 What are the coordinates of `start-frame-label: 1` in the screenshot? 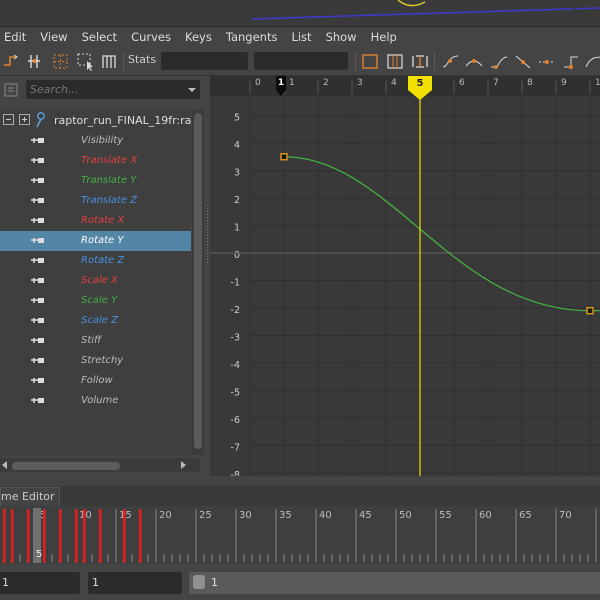 It's located at (281, 83).